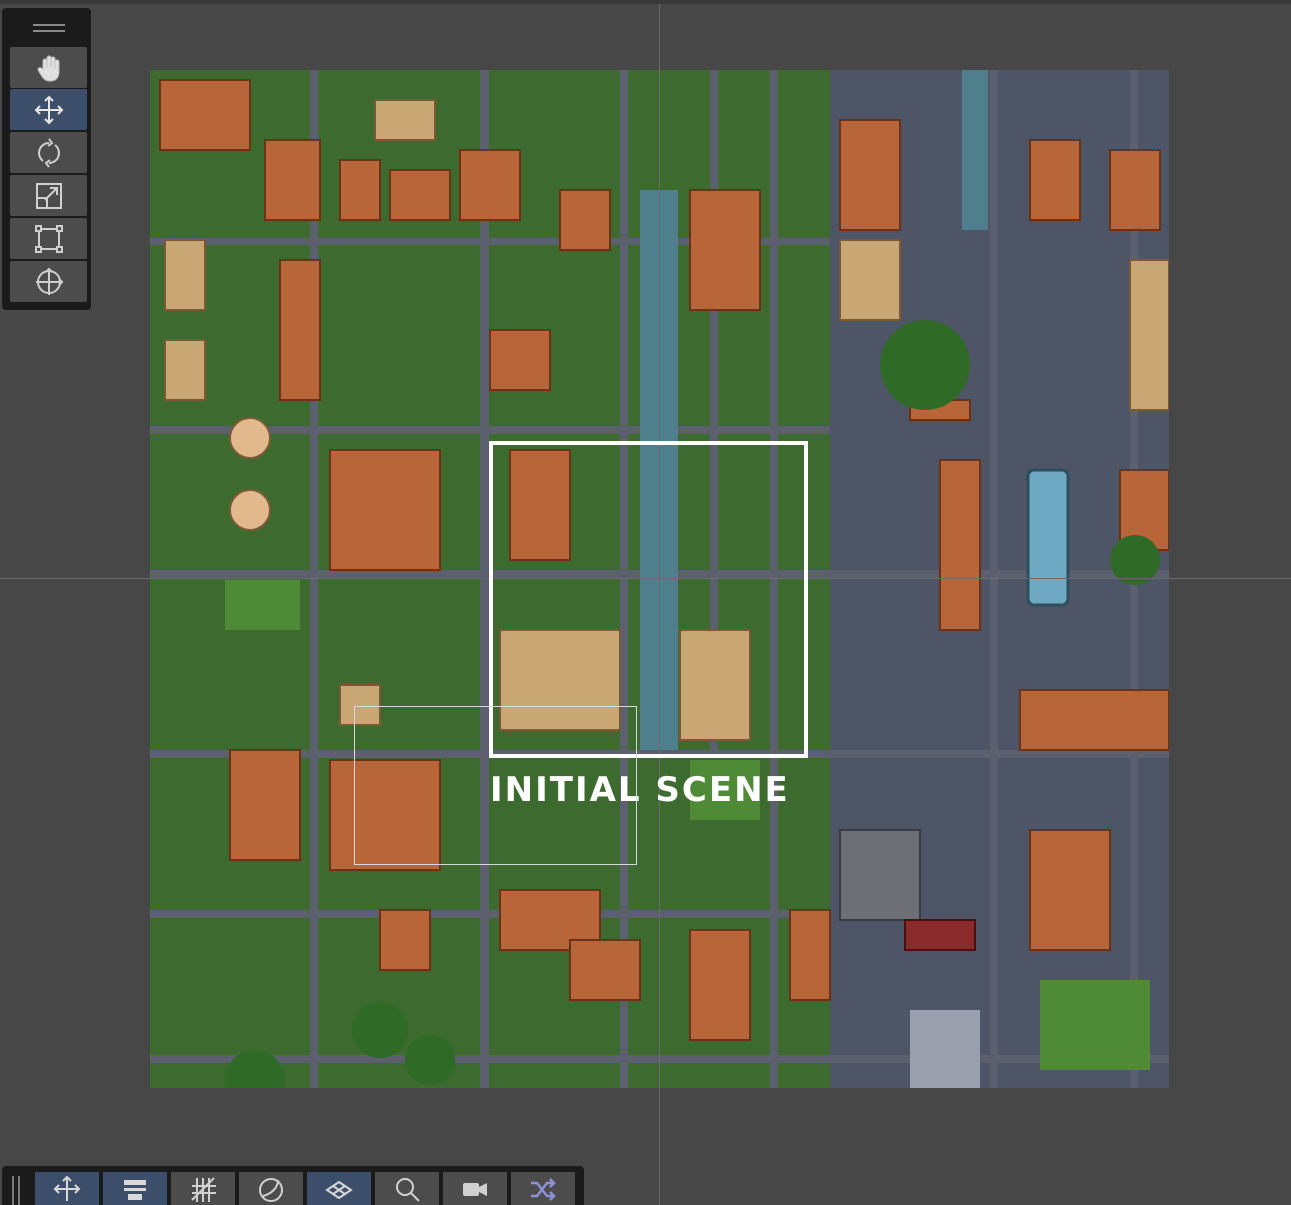 The image size is (1291, 1205). I want to click on toolbar-grip, so click(19, 1190).